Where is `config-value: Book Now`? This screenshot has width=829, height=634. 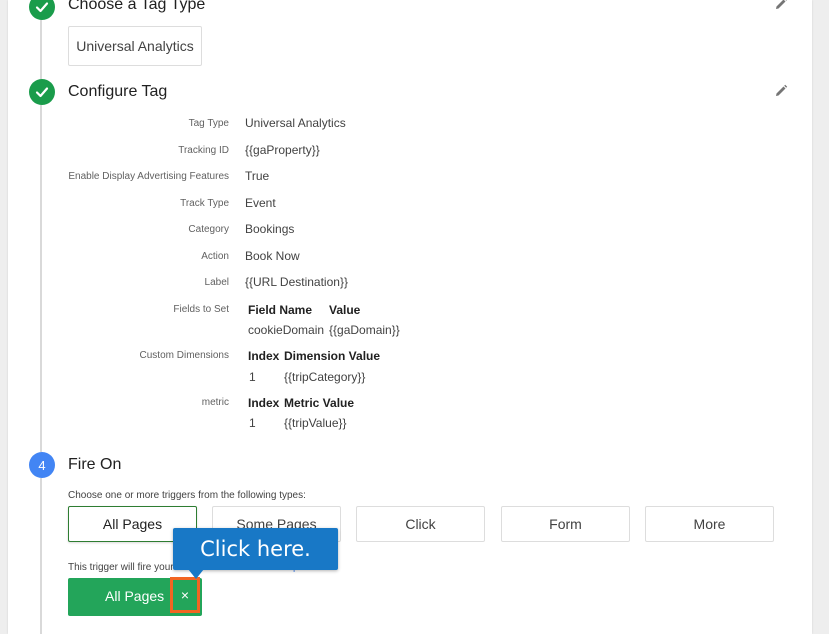
config-value: Book Now is located at coordinates (272, 256).